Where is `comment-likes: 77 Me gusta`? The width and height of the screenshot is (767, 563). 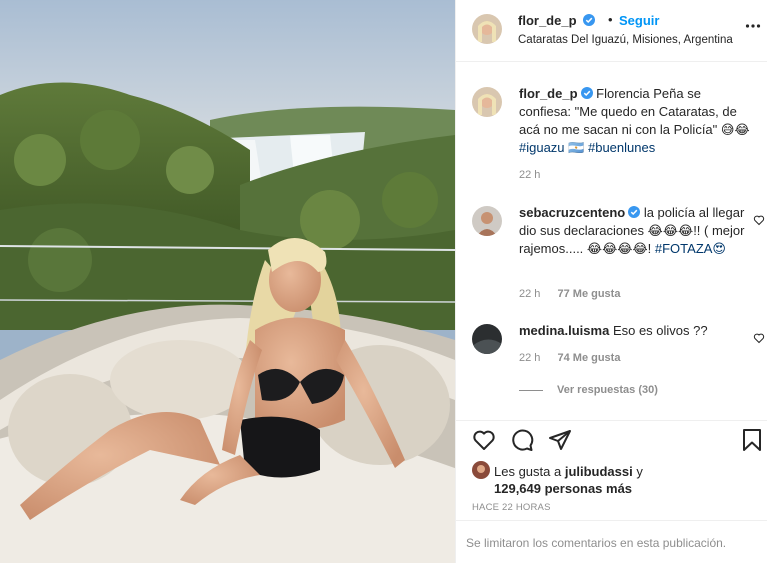 comment-likes: 77 Me gusta is located at coordinates (588, 294).